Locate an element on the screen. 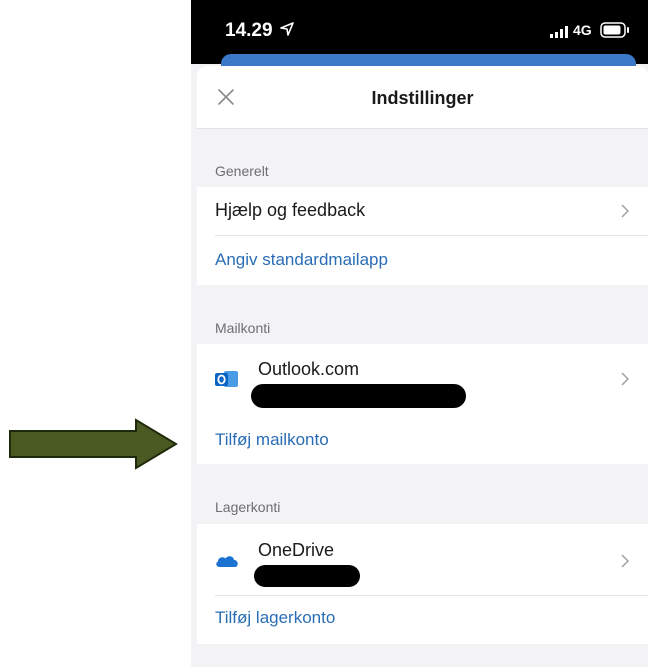  outlook-icon is located at coordinates (226, 379).